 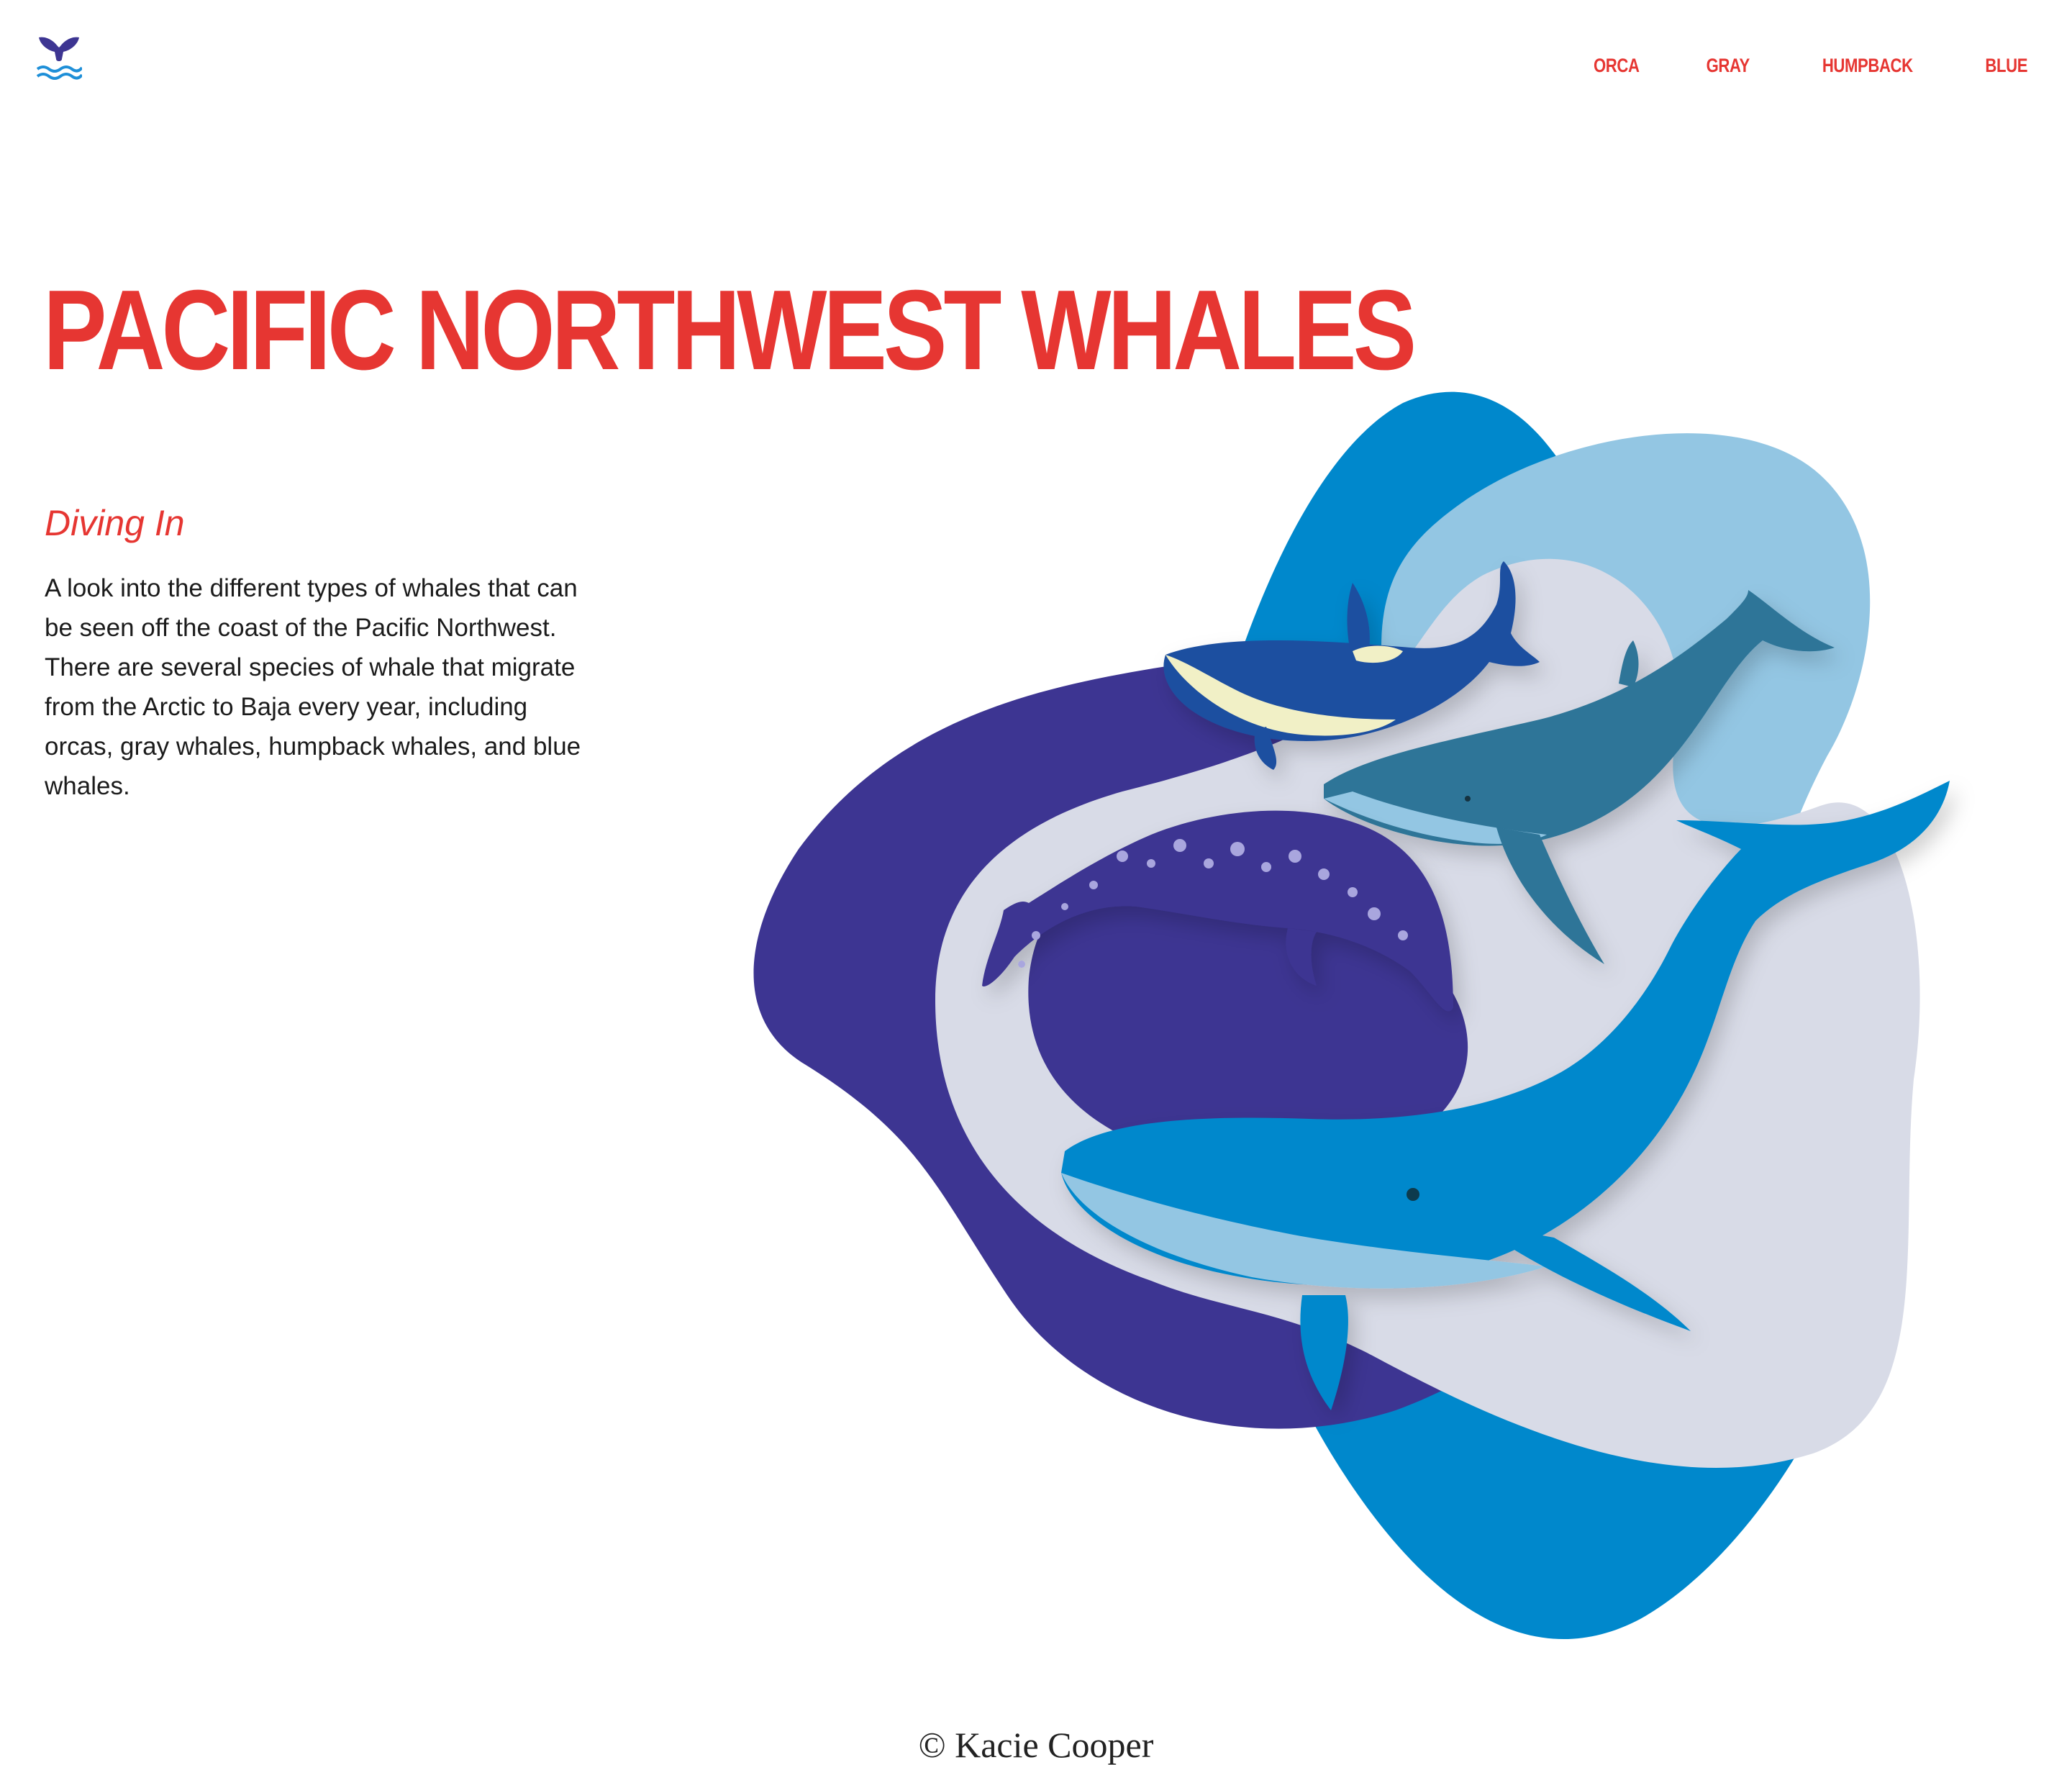 I want to click on site-logo, so click(x=60, y=59).